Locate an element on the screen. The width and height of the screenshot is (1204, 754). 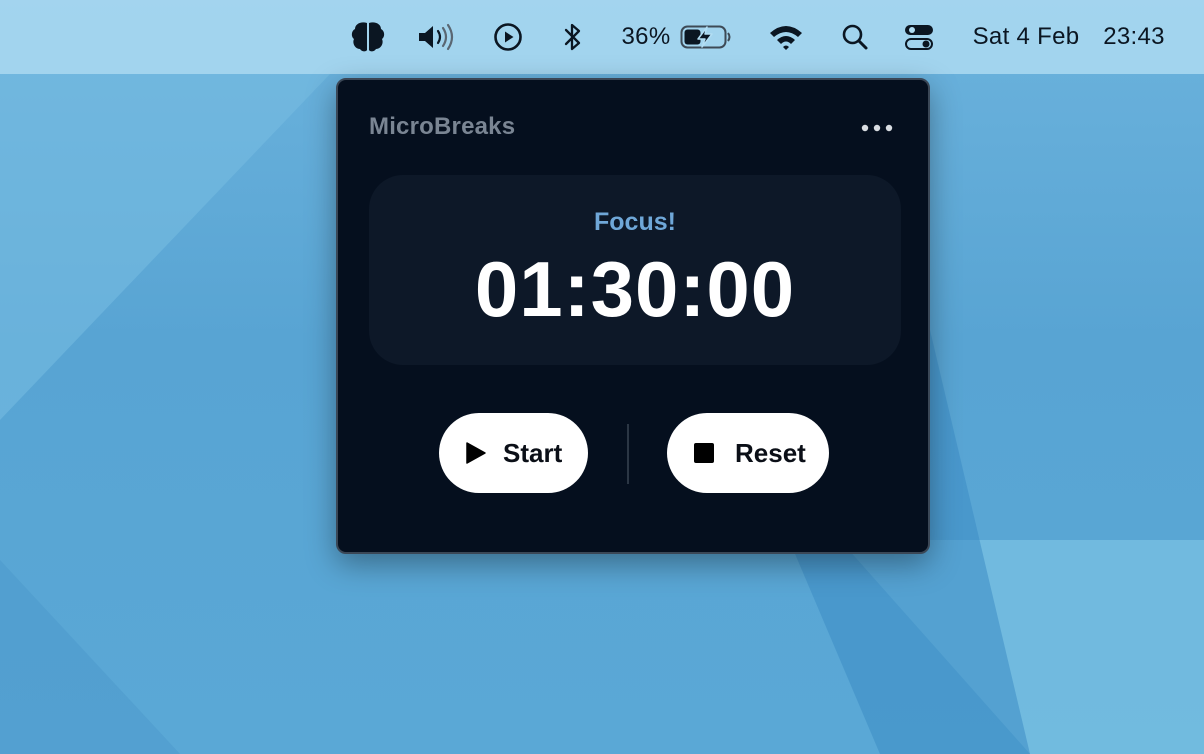
button-divider is located at coordinates (628, 454).